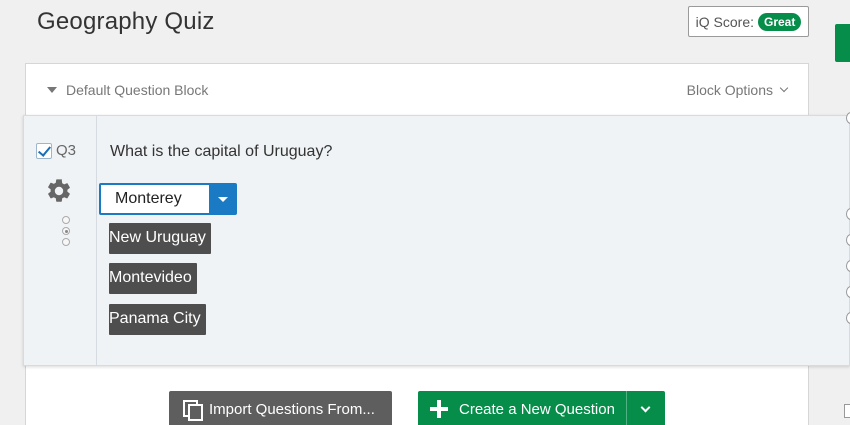 The height and width of the screenshot is (425, 850). Describe the element at coordinates (44, 151) in the screenshot. I see `checkbox-icon` at that location.